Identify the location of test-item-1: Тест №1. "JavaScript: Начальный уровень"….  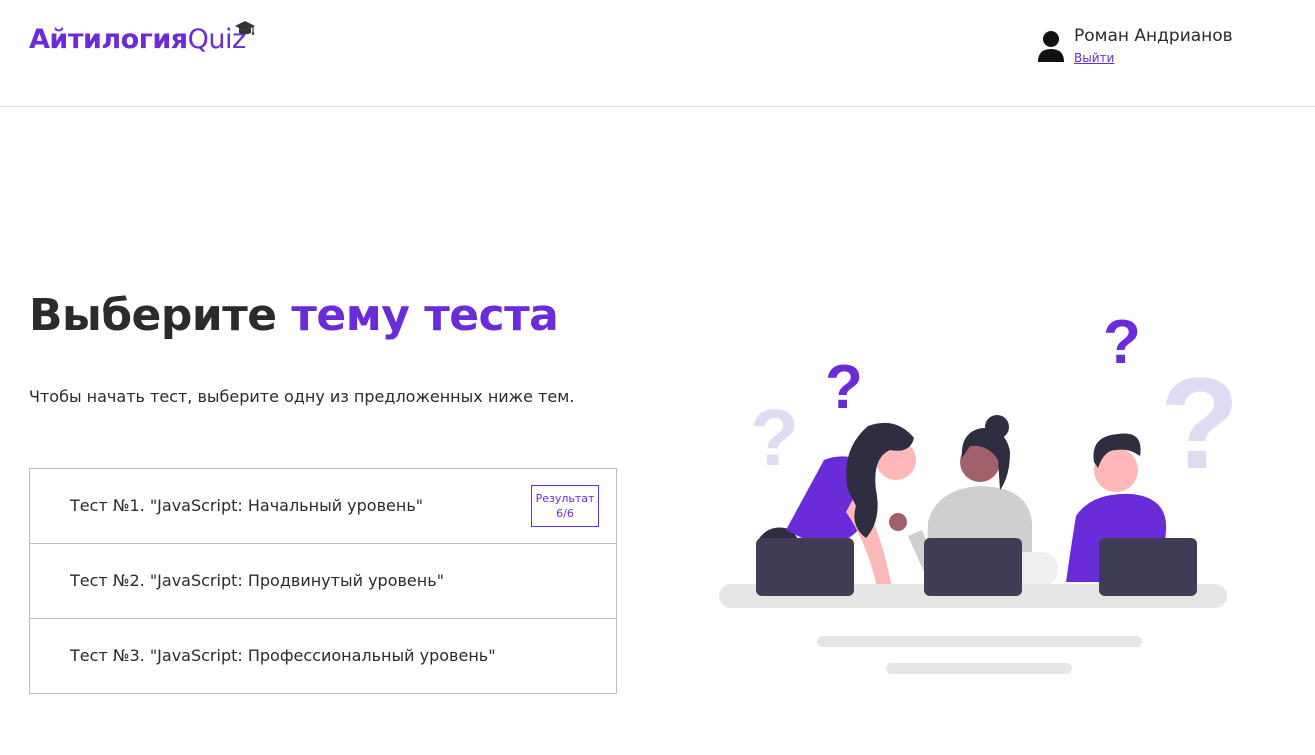
(323, 506).